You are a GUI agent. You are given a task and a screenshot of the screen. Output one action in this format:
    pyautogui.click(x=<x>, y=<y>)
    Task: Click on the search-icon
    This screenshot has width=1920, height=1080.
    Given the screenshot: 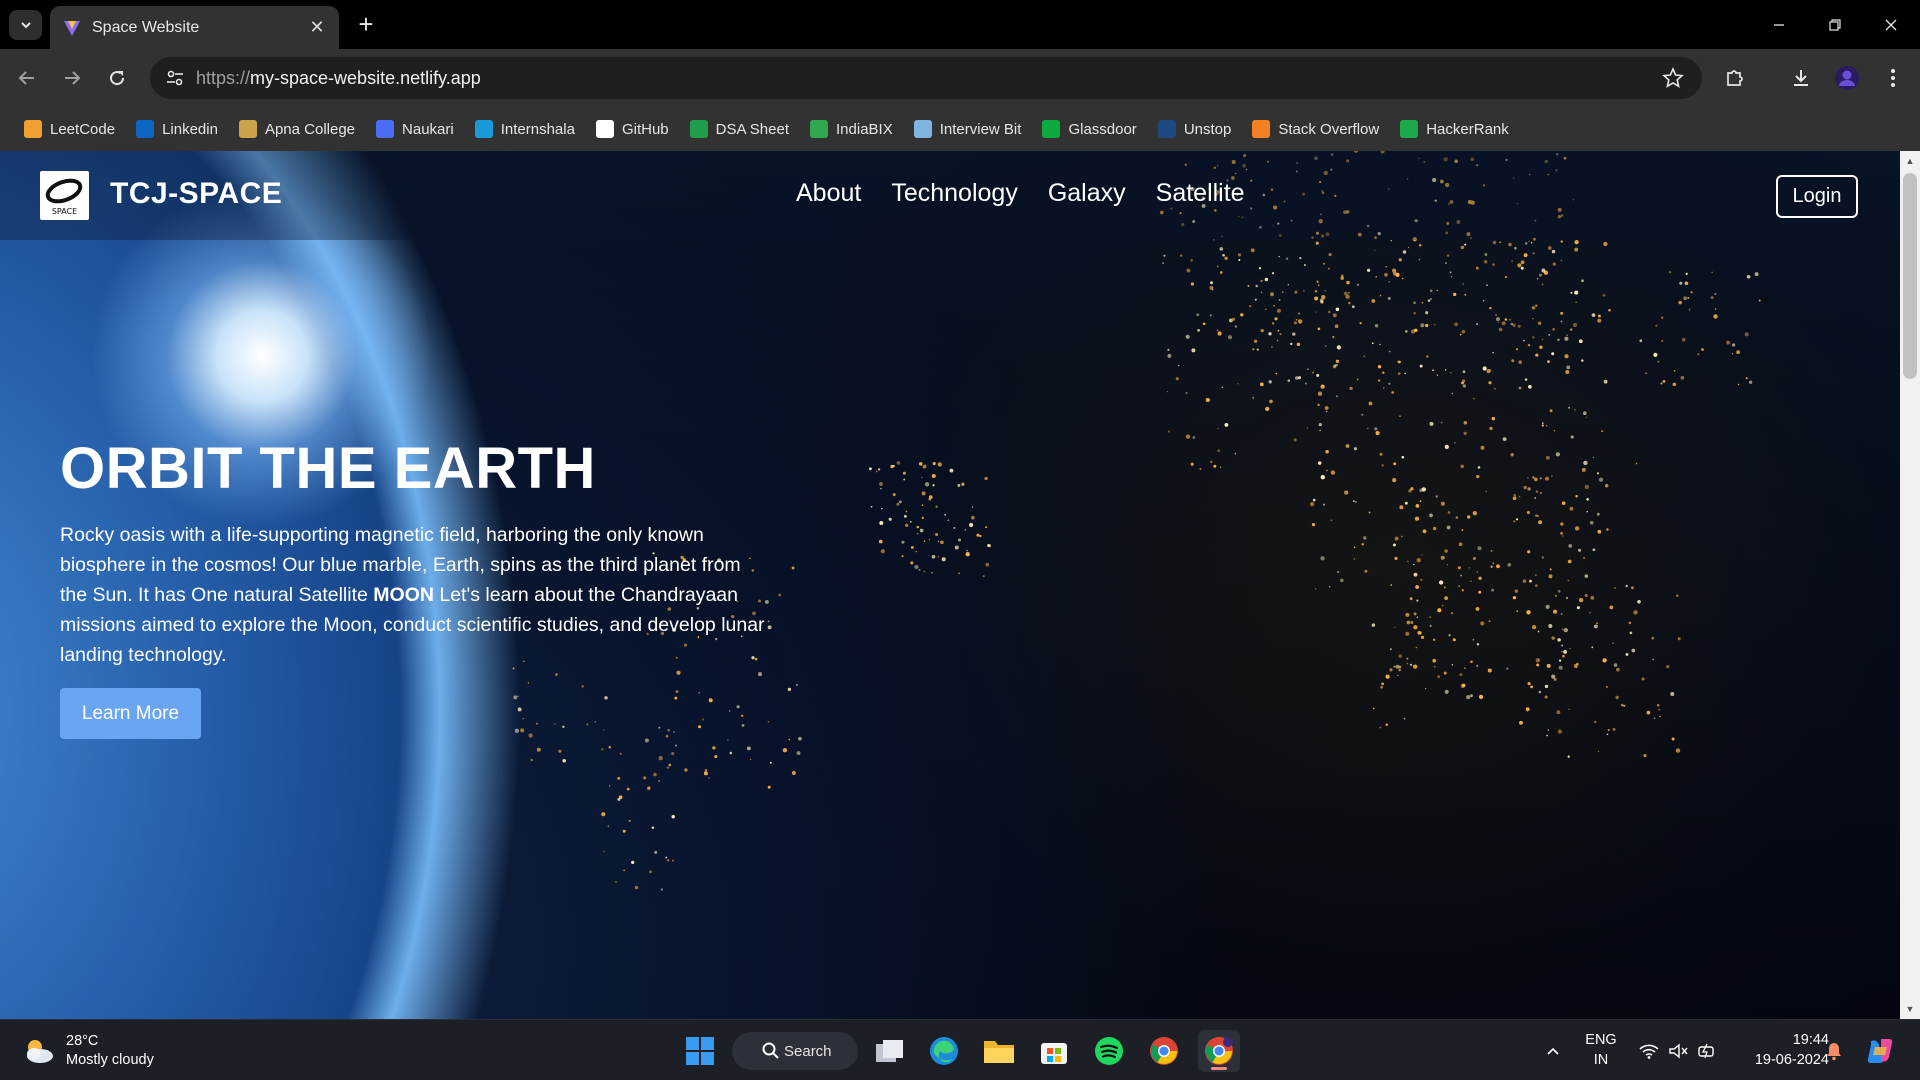 What is the action you would take?
    pyautogui.click(x=770, y=1050)
    